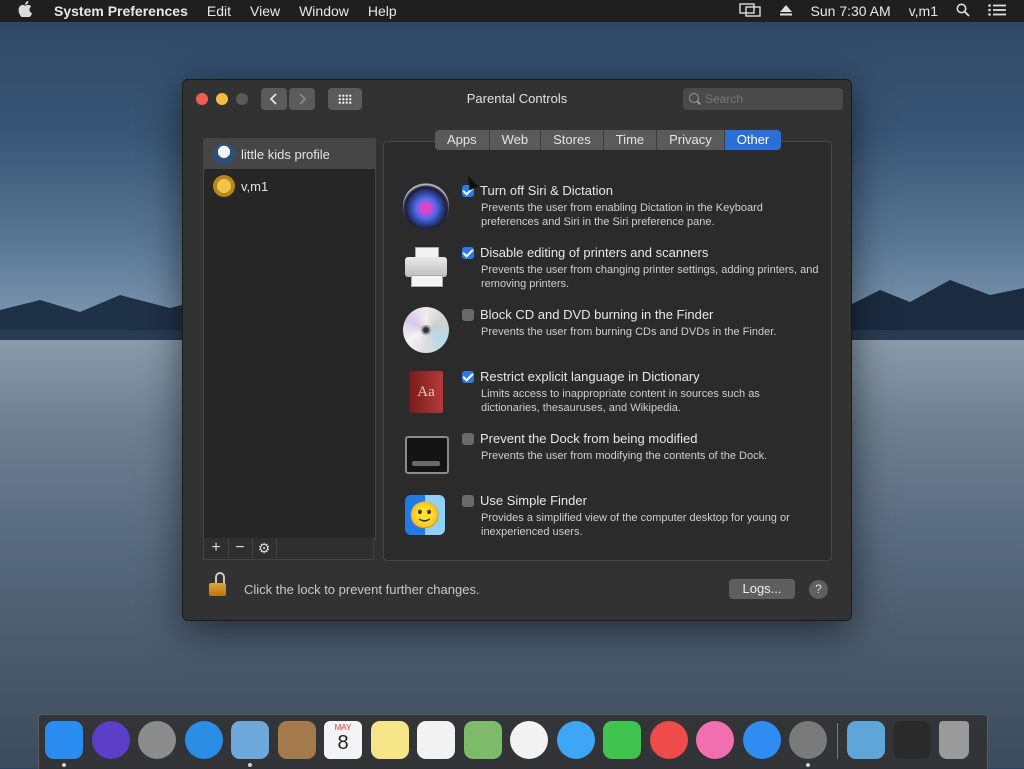 This screenshot has height=769, width=1024. I want to click on simple-finder-checkbox, so click(468, 501).